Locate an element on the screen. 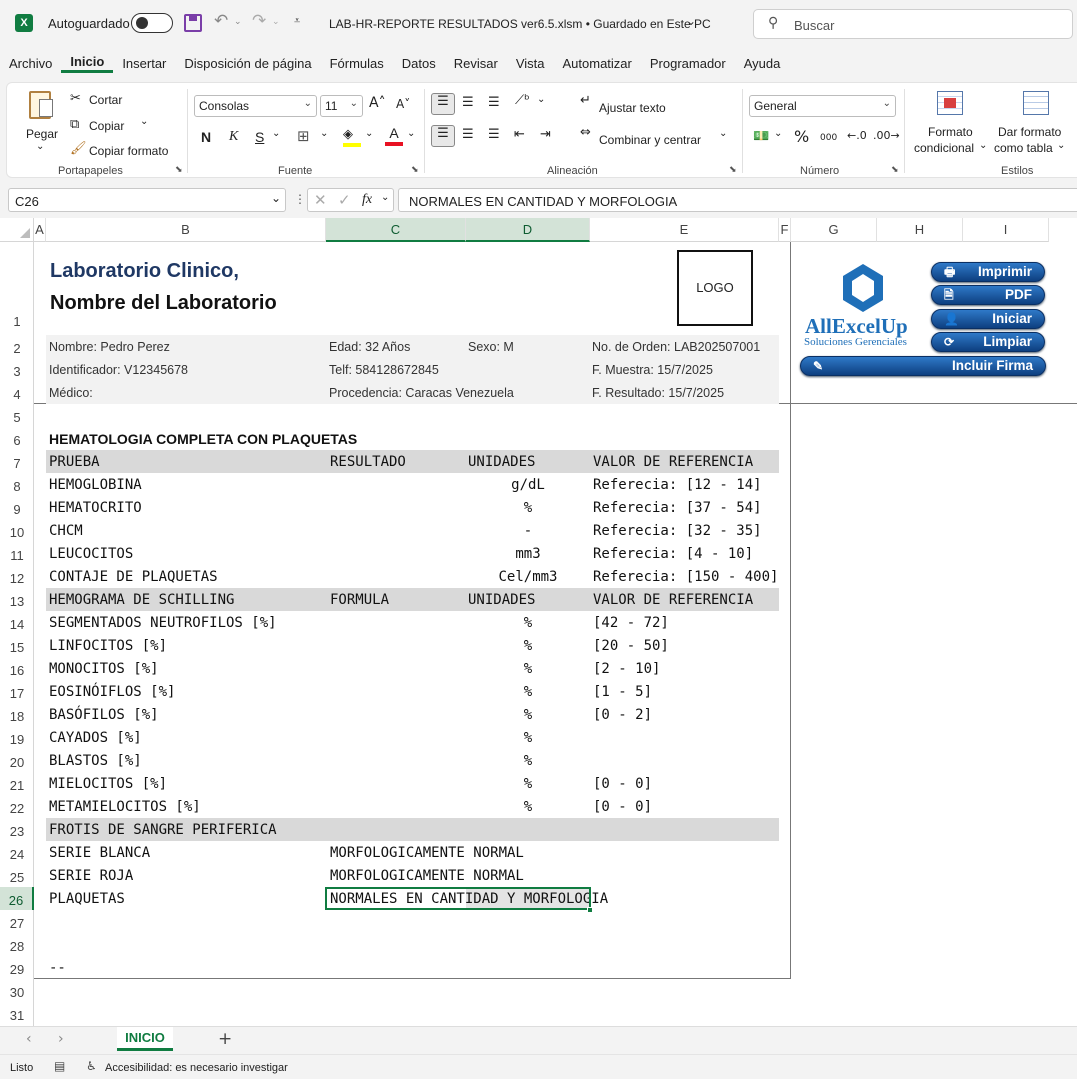 The height and width of the screenshot is (1079, 1077). row-header-selected: 26 is located at coordinates (17, 898).